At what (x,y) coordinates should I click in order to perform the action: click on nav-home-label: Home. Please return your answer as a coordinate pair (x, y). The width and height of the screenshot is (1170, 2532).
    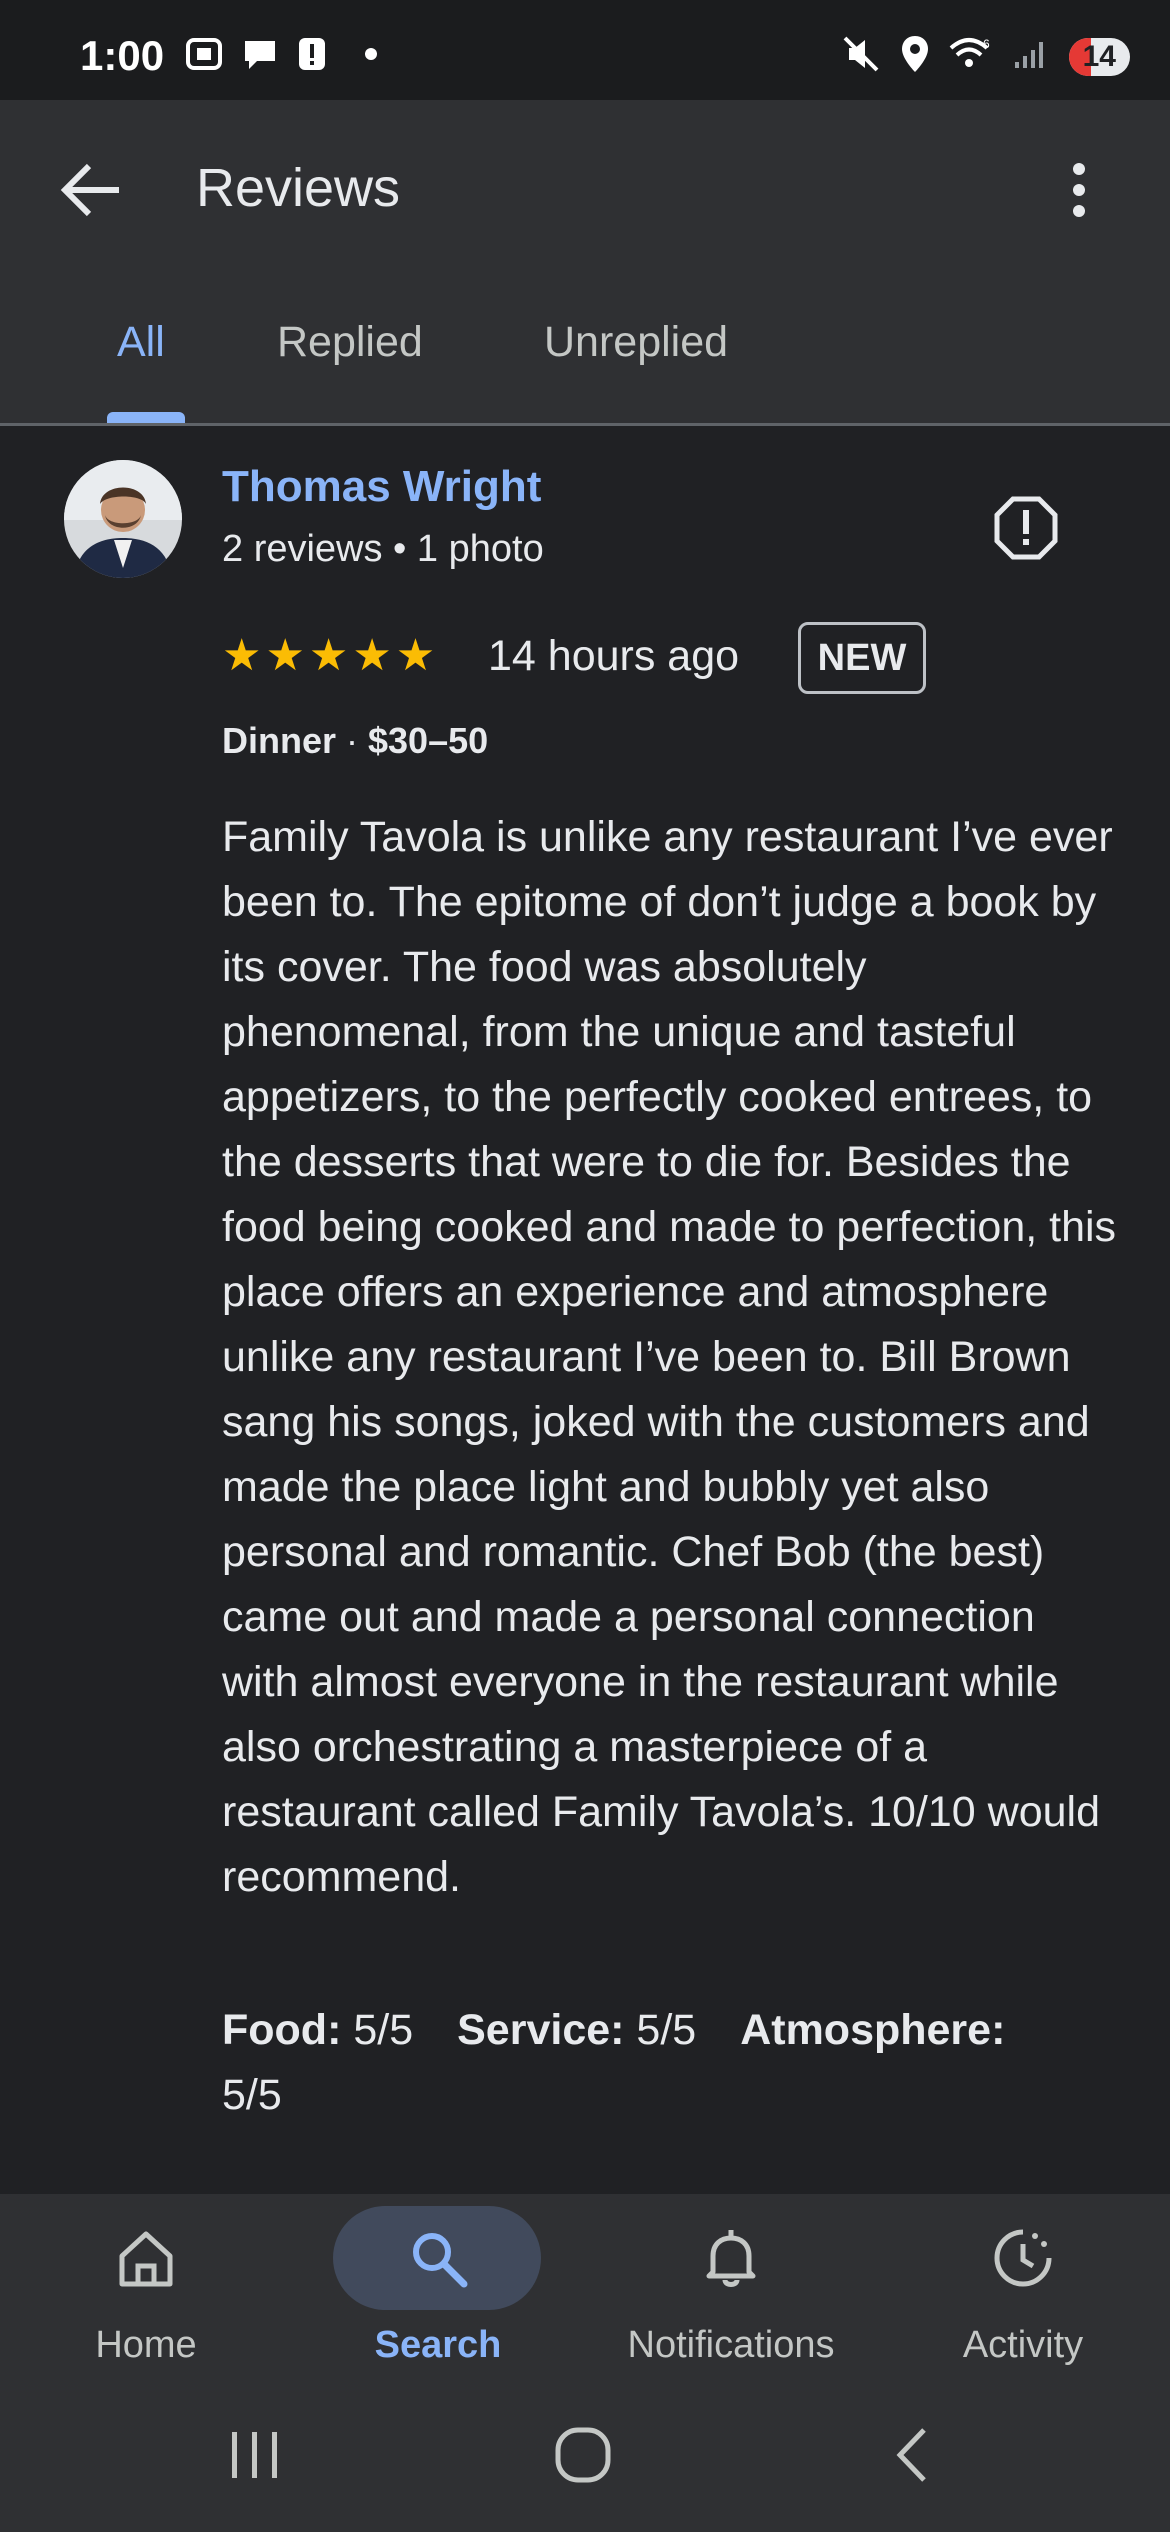
    Looking at the image, I should click on (146, 2345).